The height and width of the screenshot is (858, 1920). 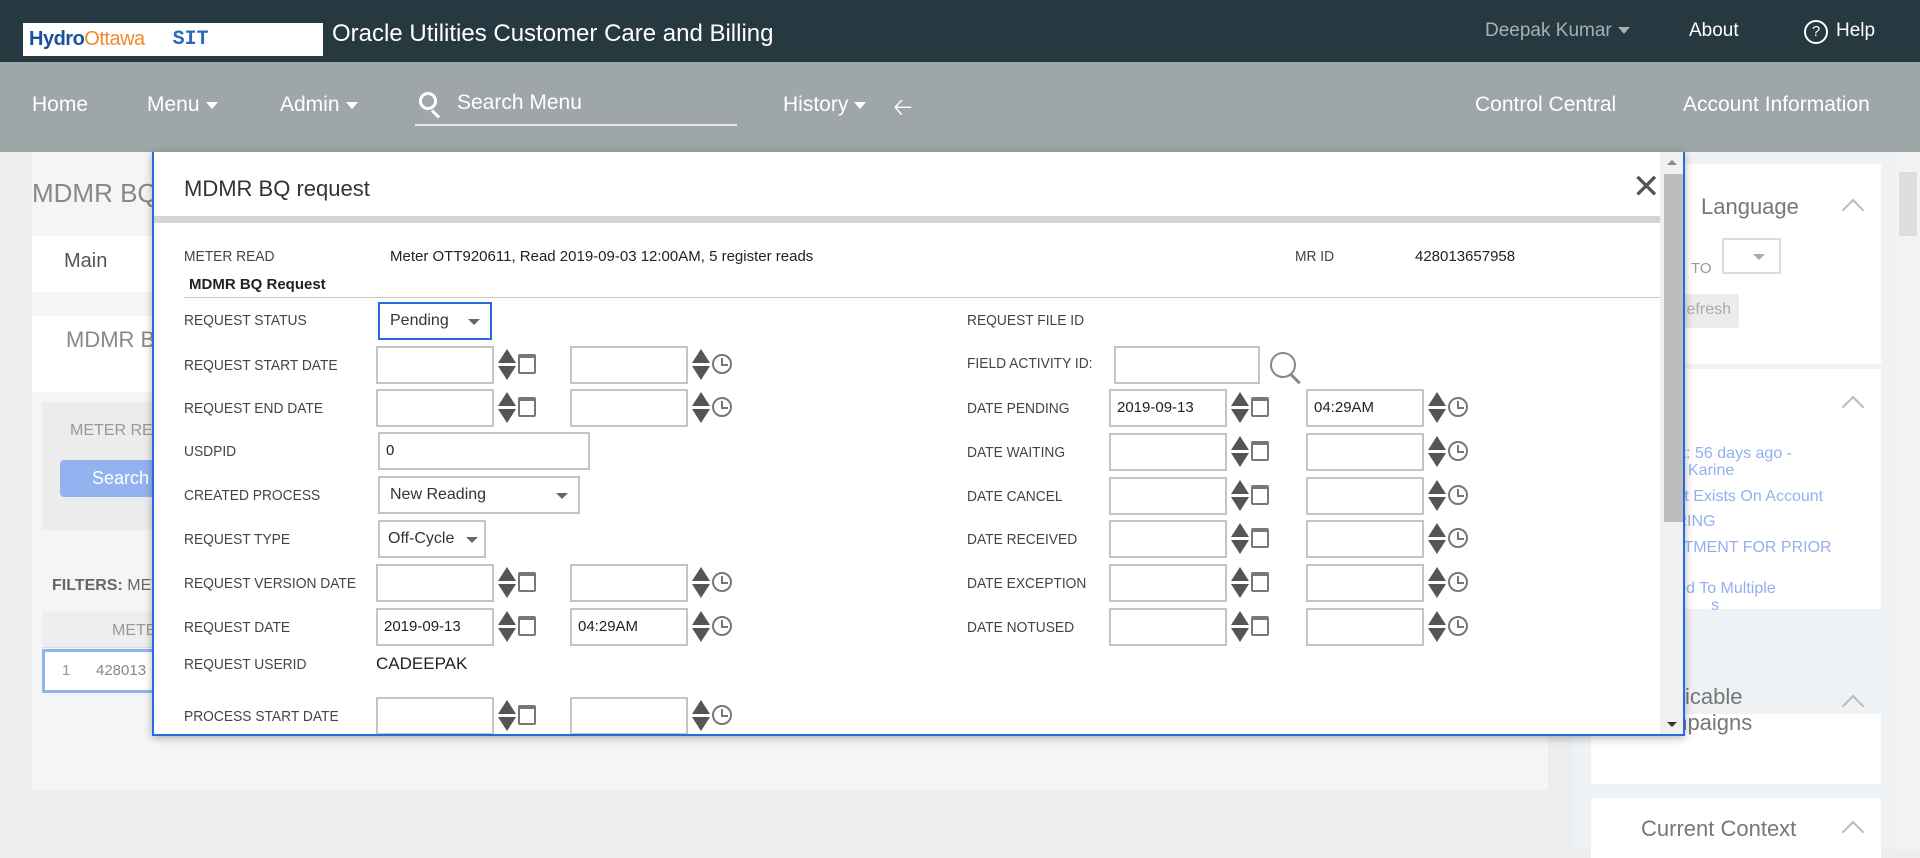 I want to click on back-arrow-icon: 🡠, so click(x=902, y=110).